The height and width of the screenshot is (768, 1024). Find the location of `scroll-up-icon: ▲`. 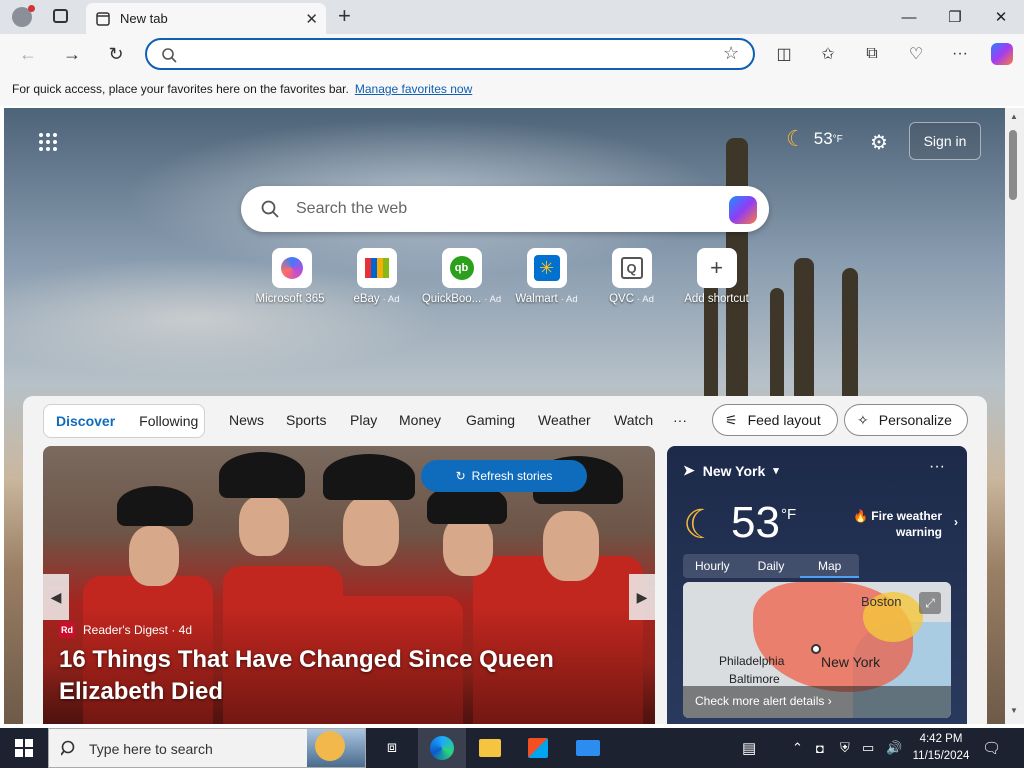

scroll-up-icon: ▲ is located at coordinates (1014, 116).